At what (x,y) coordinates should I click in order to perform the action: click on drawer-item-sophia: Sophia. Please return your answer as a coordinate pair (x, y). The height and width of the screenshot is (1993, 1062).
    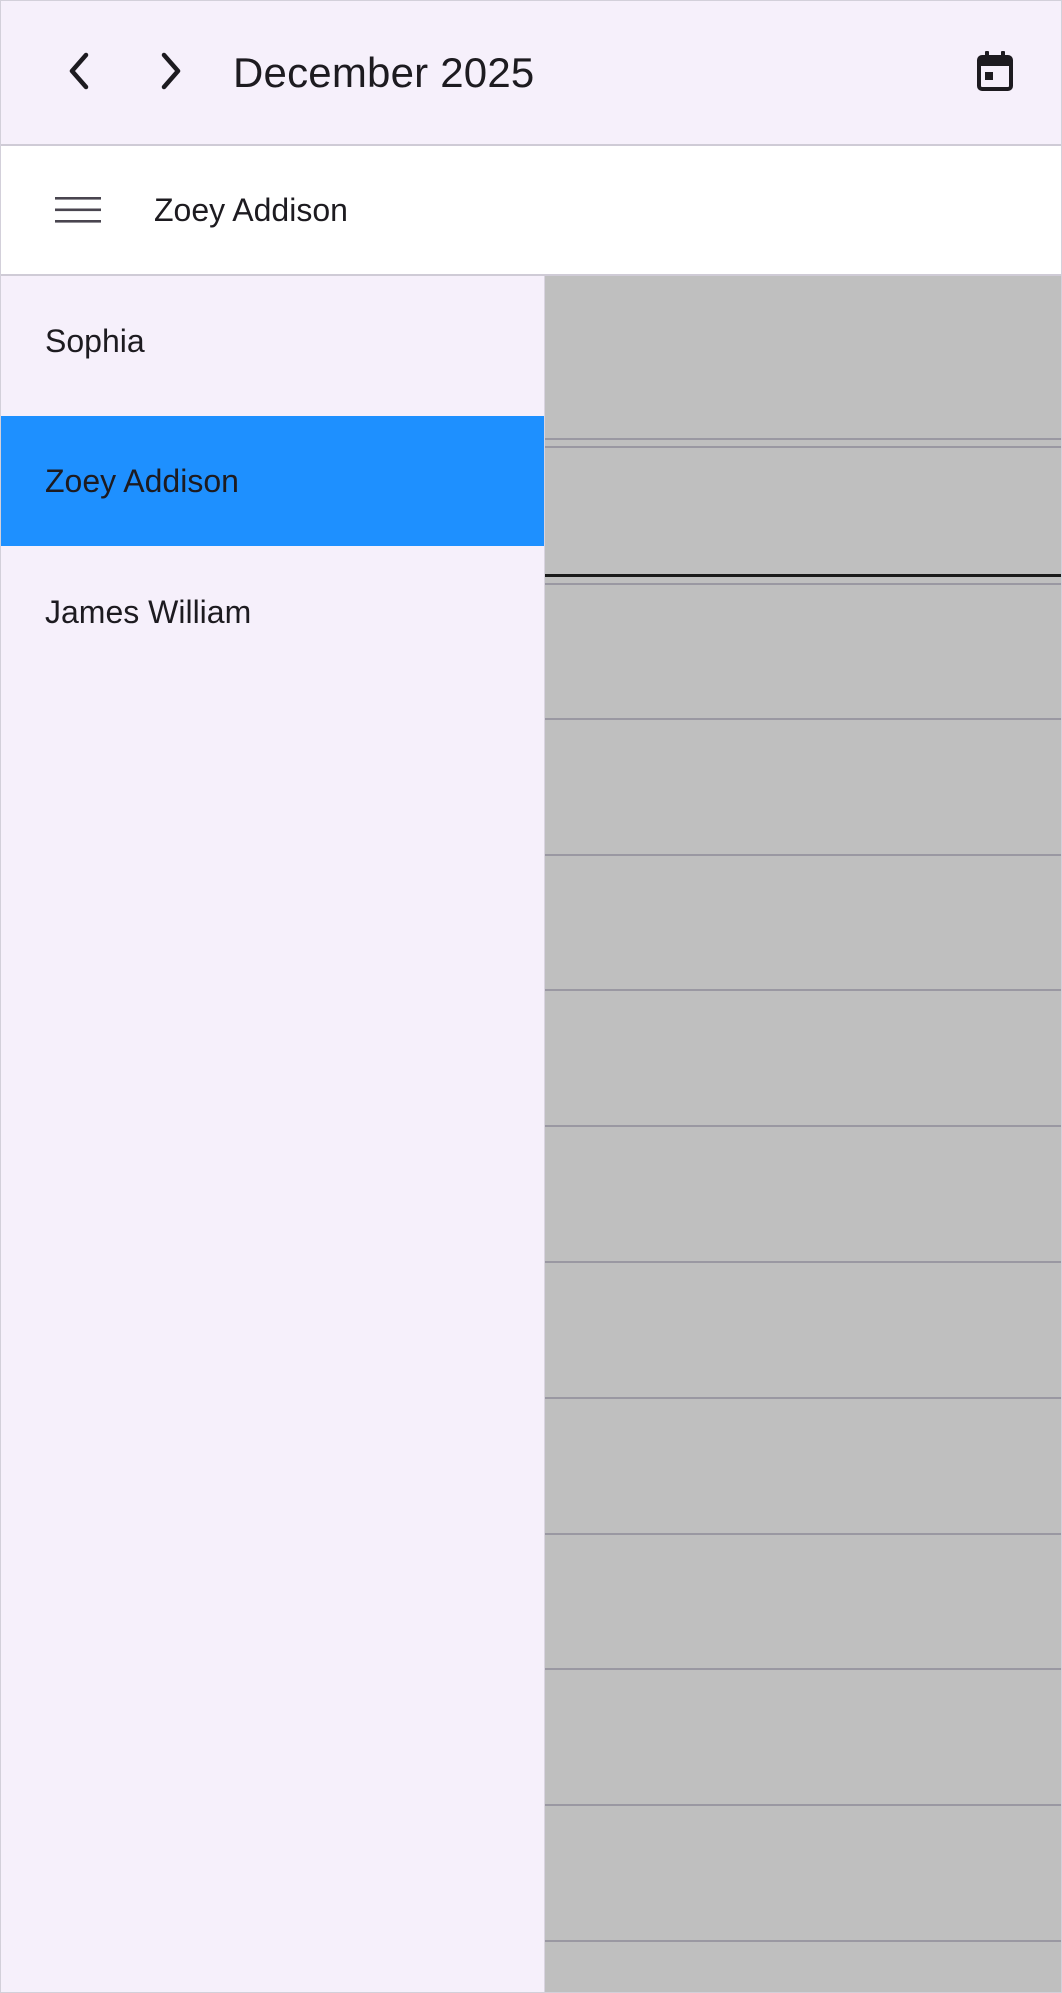
    Looking at the image, I should click on (272, 341).